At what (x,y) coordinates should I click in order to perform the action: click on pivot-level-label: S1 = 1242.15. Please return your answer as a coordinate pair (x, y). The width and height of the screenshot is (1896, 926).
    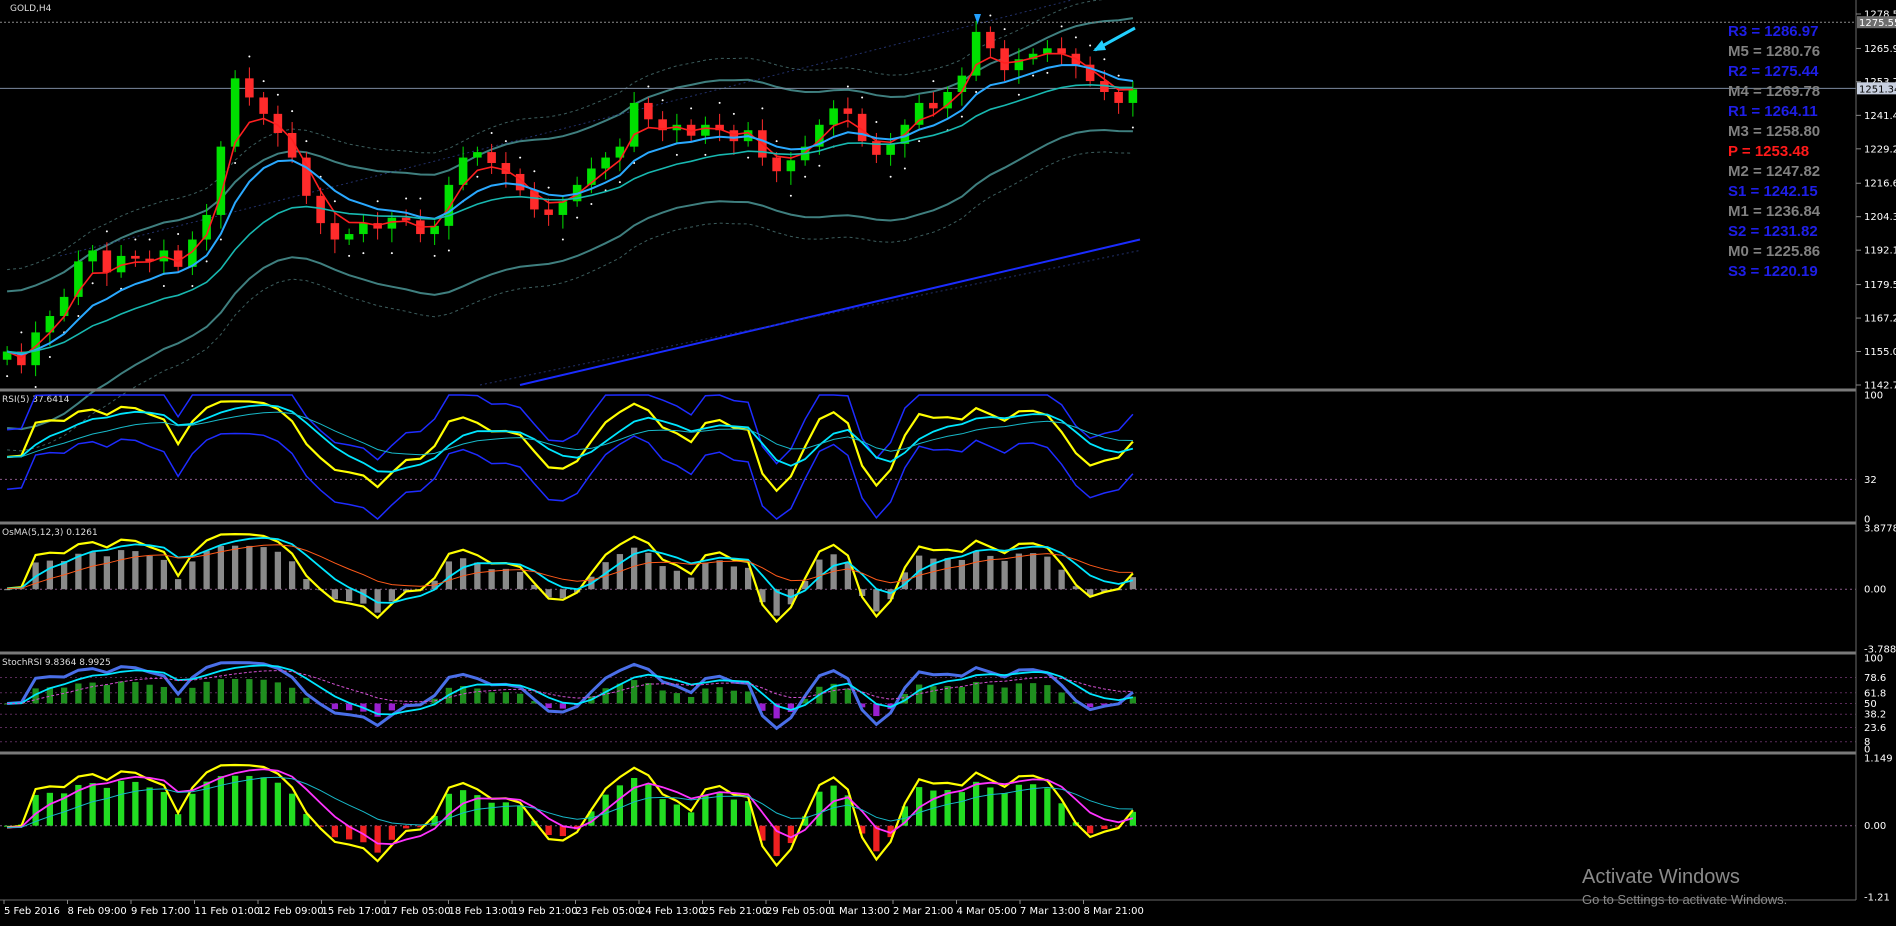
    Looking at the image, I should click on (1773, 191).